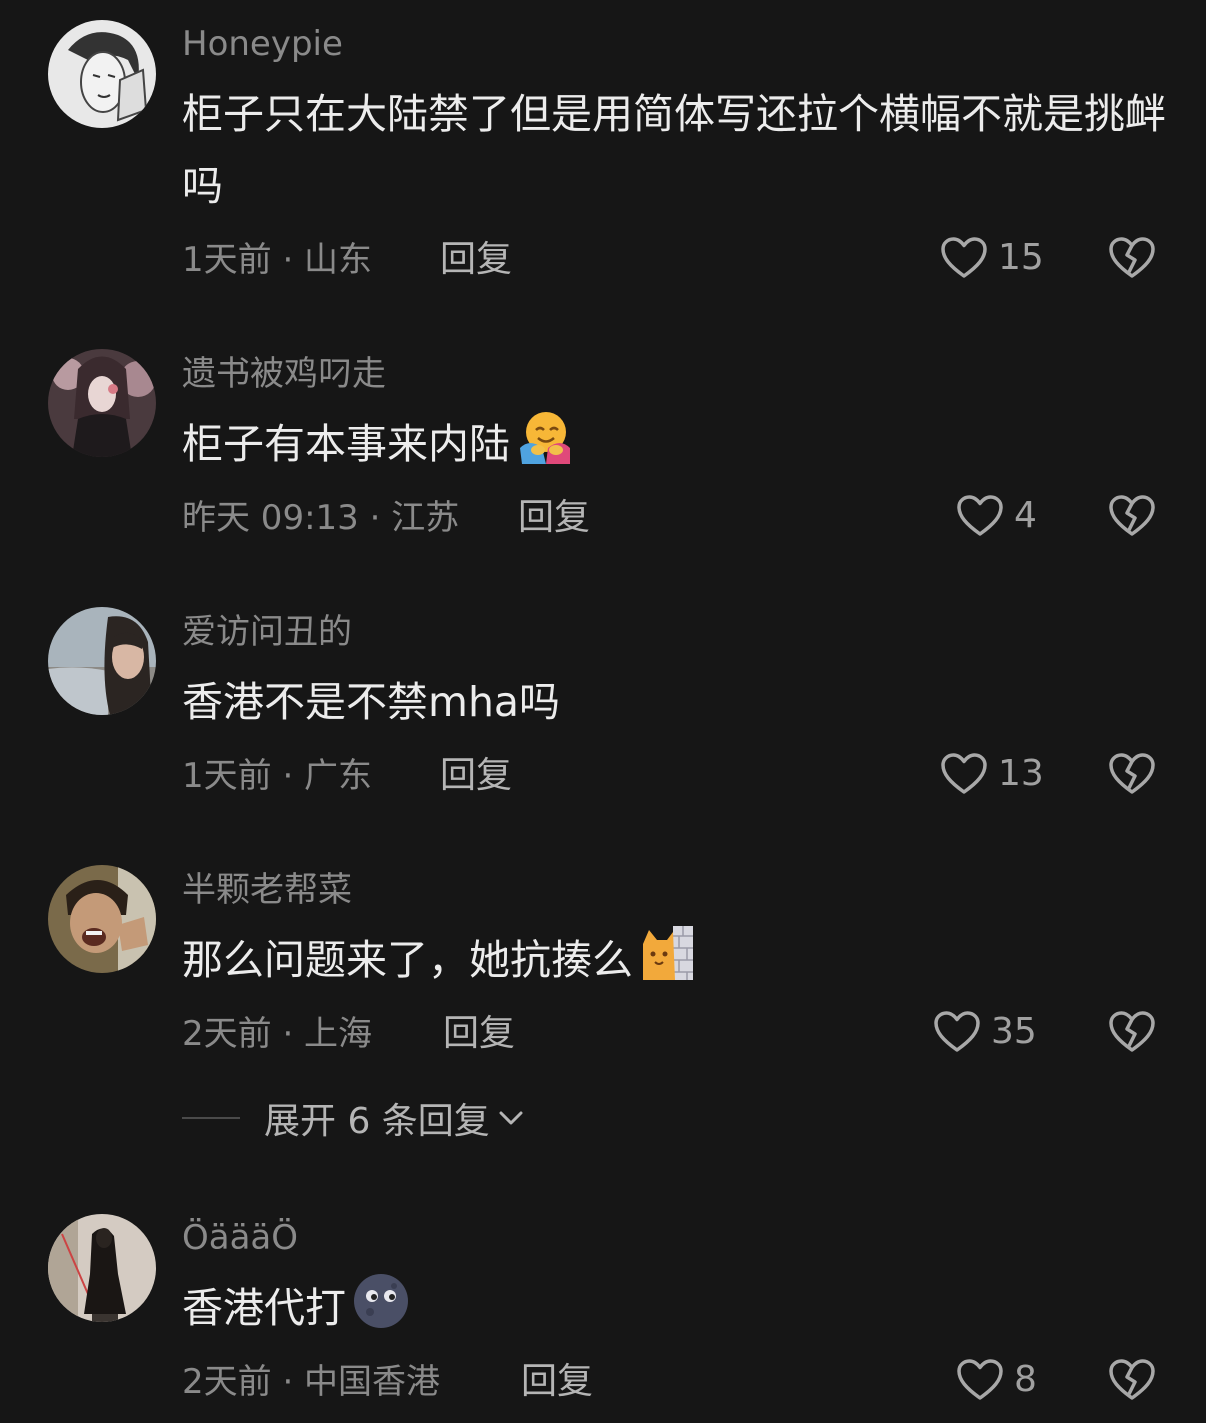 The height and width of the screenshot is (1423, 1206). I want to click on comment-text: 香港代打, so click(677, 1312).